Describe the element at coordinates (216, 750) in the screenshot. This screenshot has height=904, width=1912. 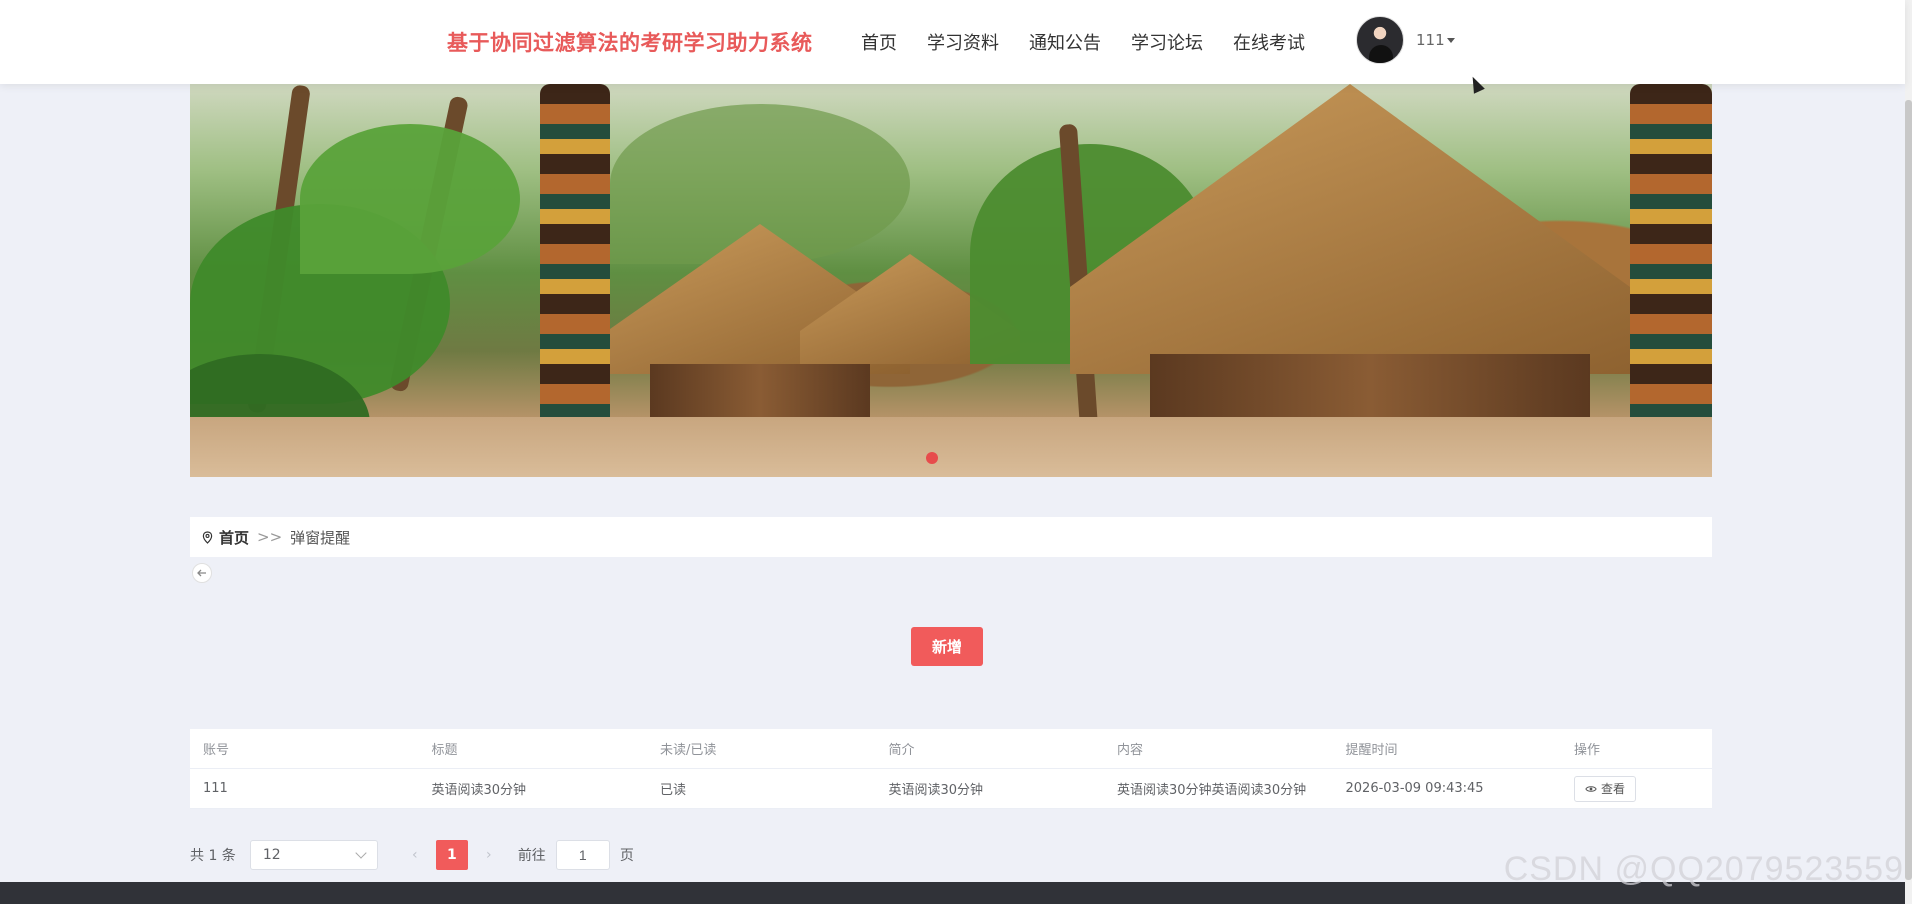
I see `column-header: 账号` at that location.